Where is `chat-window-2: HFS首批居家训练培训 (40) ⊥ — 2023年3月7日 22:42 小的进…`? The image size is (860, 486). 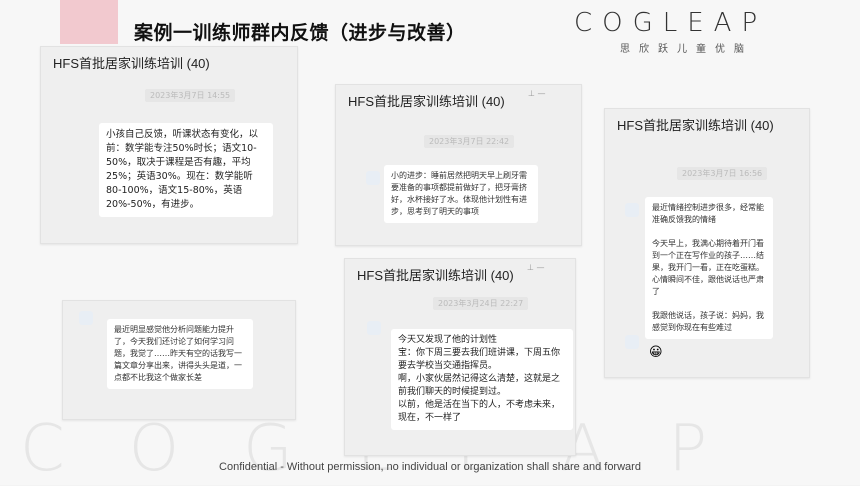
chat-window-2: HFS首批居家训练培训 (40) ⊥ — 2023年3月7日 22:42 小的进… is located at coordinates (458, 165).